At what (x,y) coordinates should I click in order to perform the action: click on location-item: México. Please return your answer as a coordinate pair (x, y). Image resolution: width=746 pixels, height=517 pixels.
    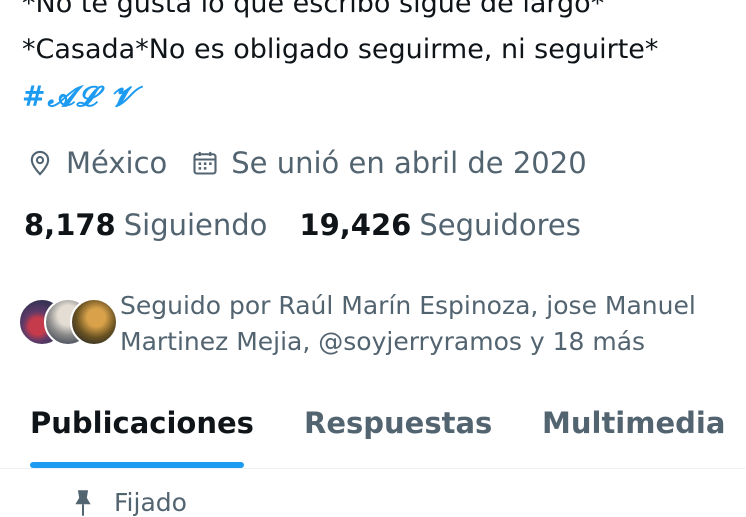
    Looking at the image, I should click on (96, 163).